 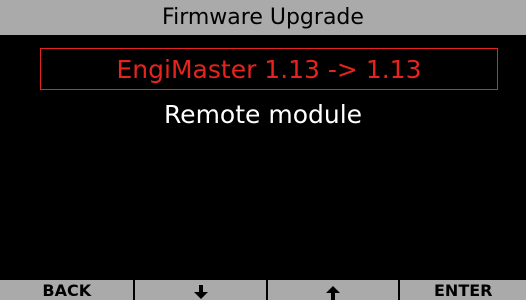 I want to click on menu-item-engimaster: EngiMaster 1.13 -> 1.13, so click(x=269, y=69).